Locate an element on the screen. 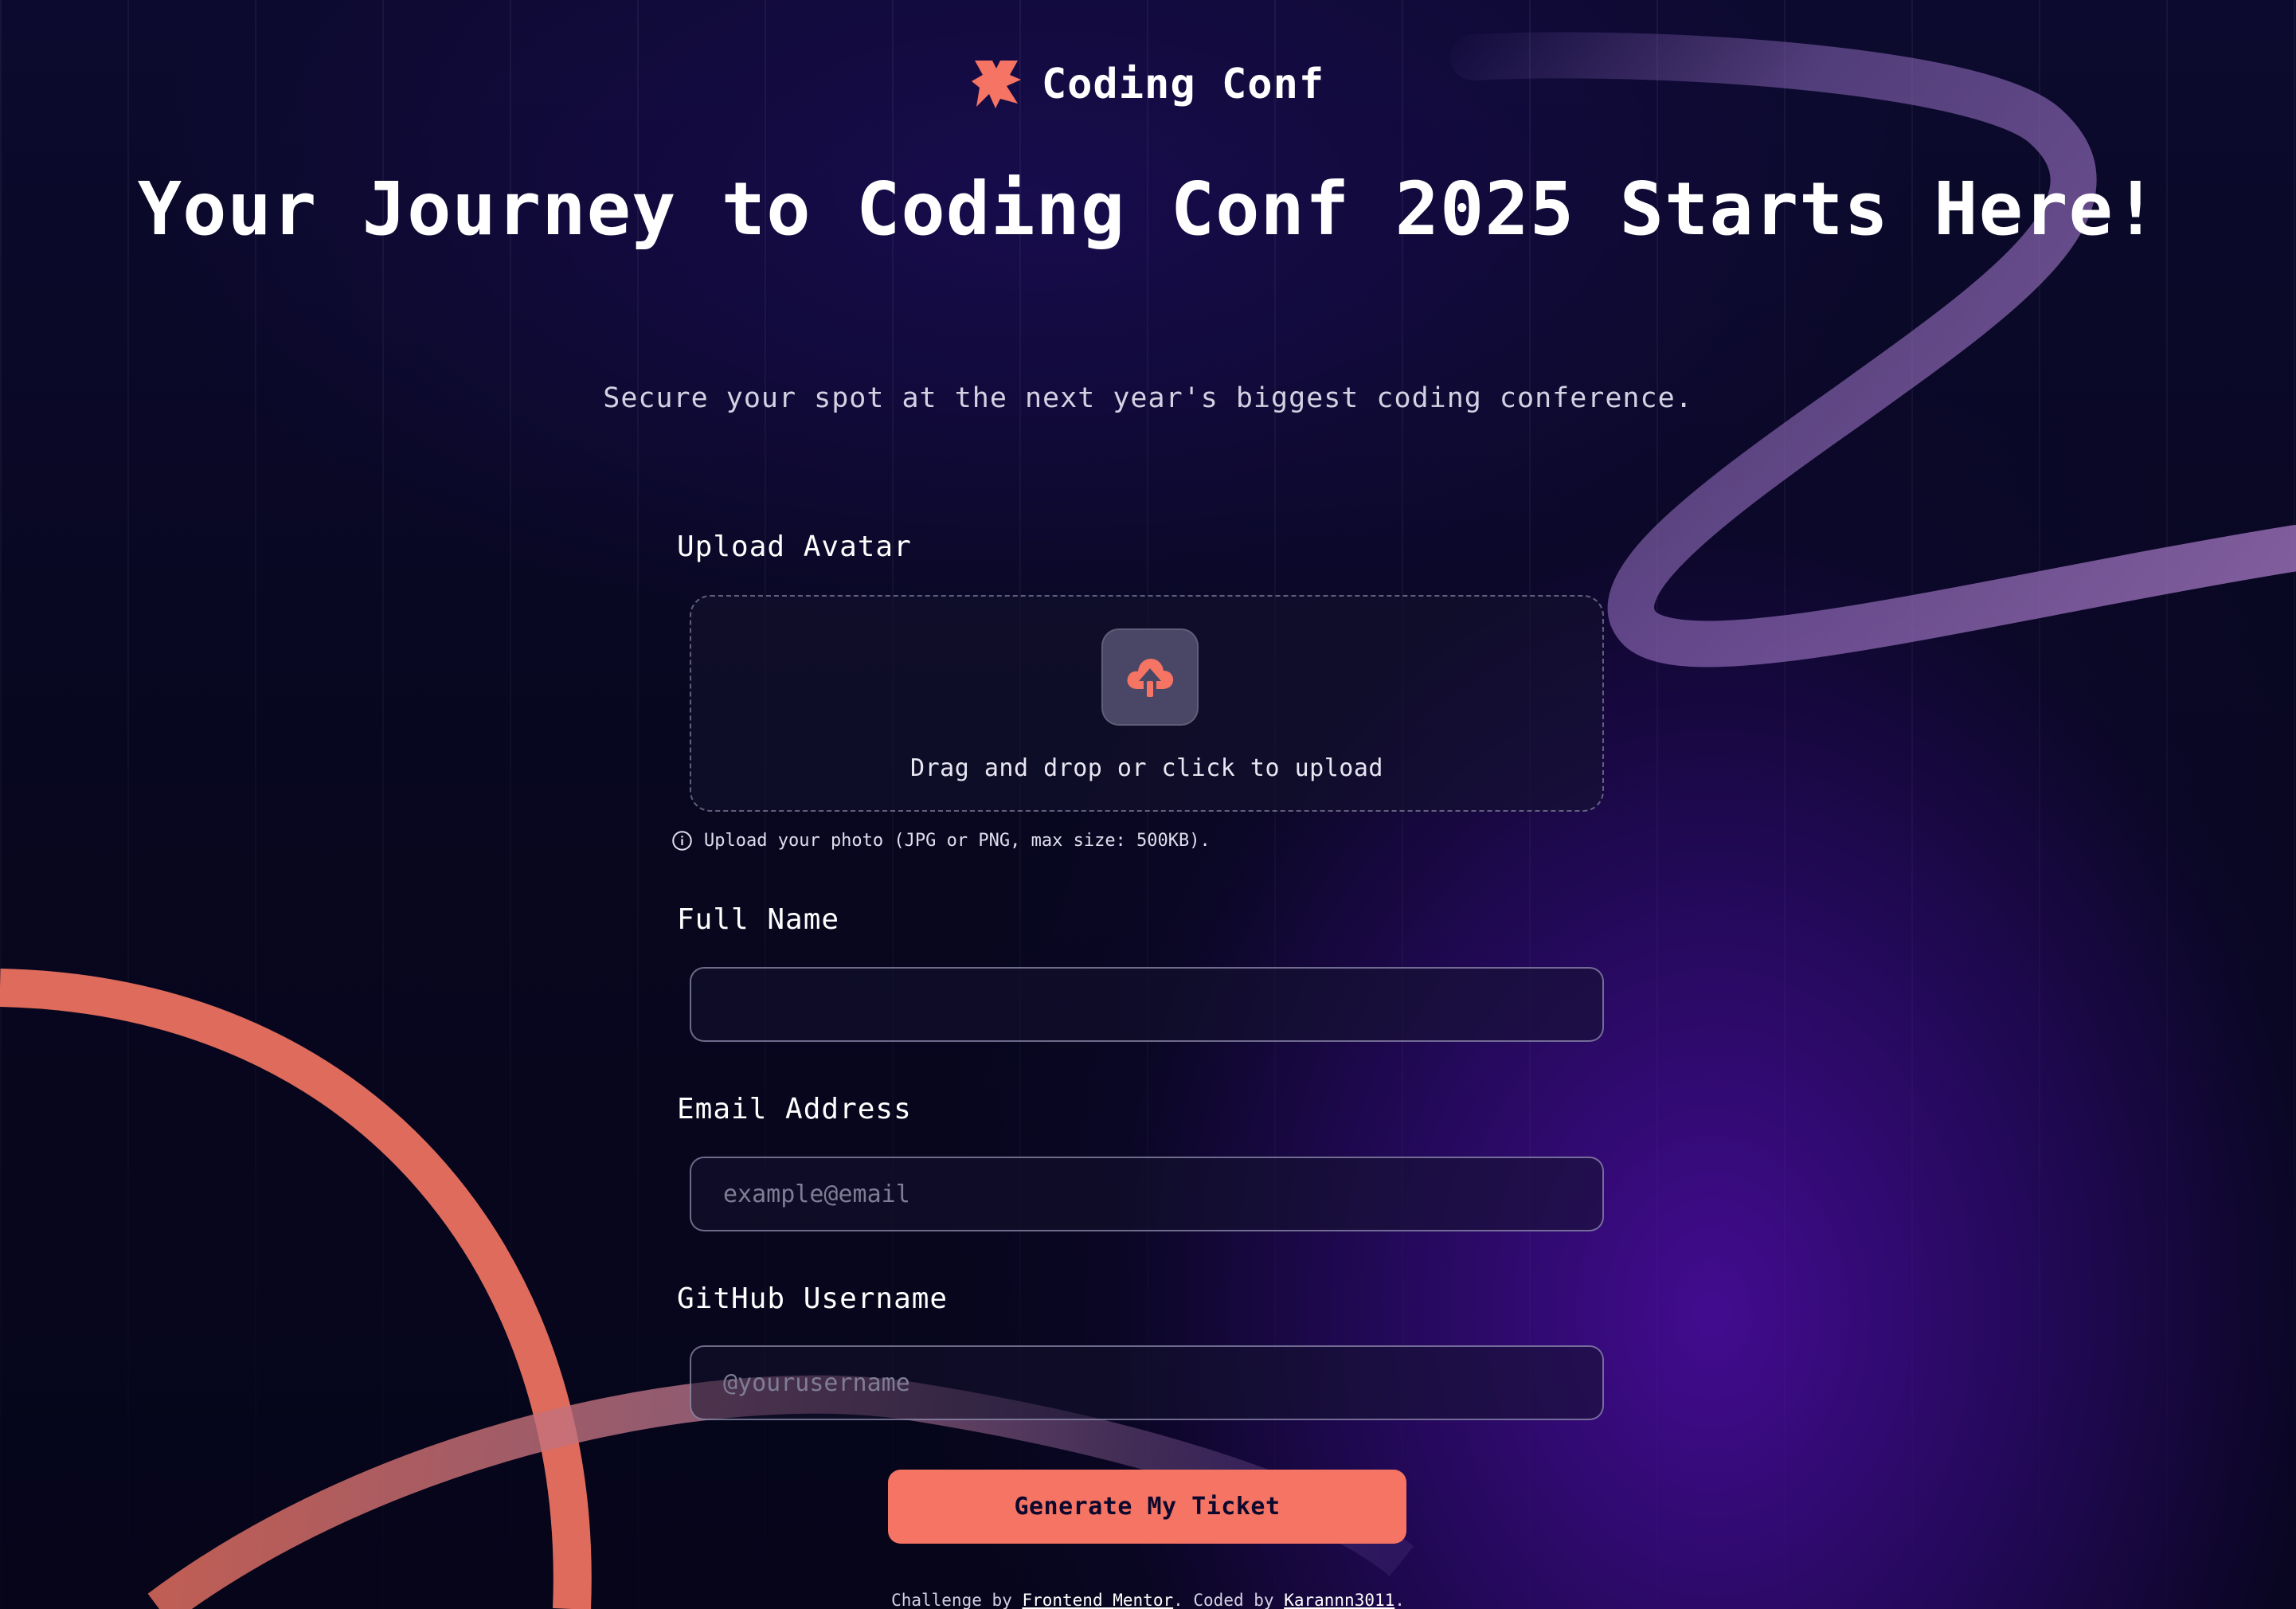  email-label: Email Address is located at coordinates (794, 1109).